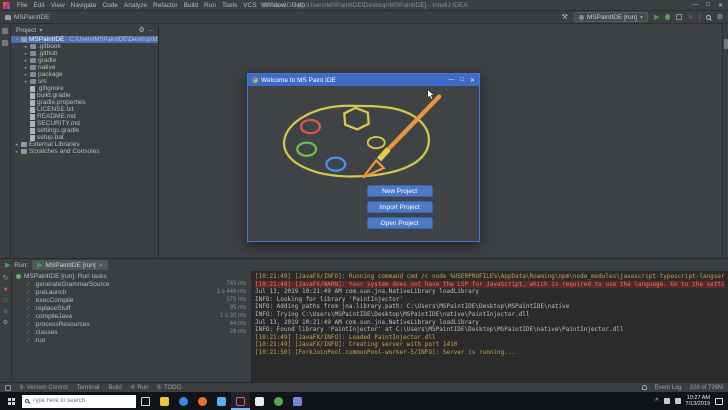  What do you see at coordinates (363, 80) in the screenshot?
I see `dialog-title-bar: Welcome to MS Paint IDE` at bounding box center [363, 80].